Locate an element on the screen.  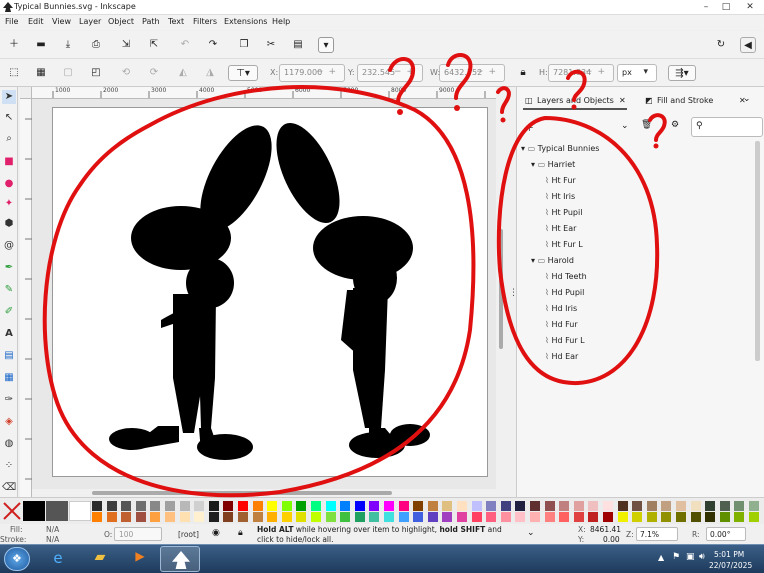
no-paint-x-icon is located at coordinates (12, 511).